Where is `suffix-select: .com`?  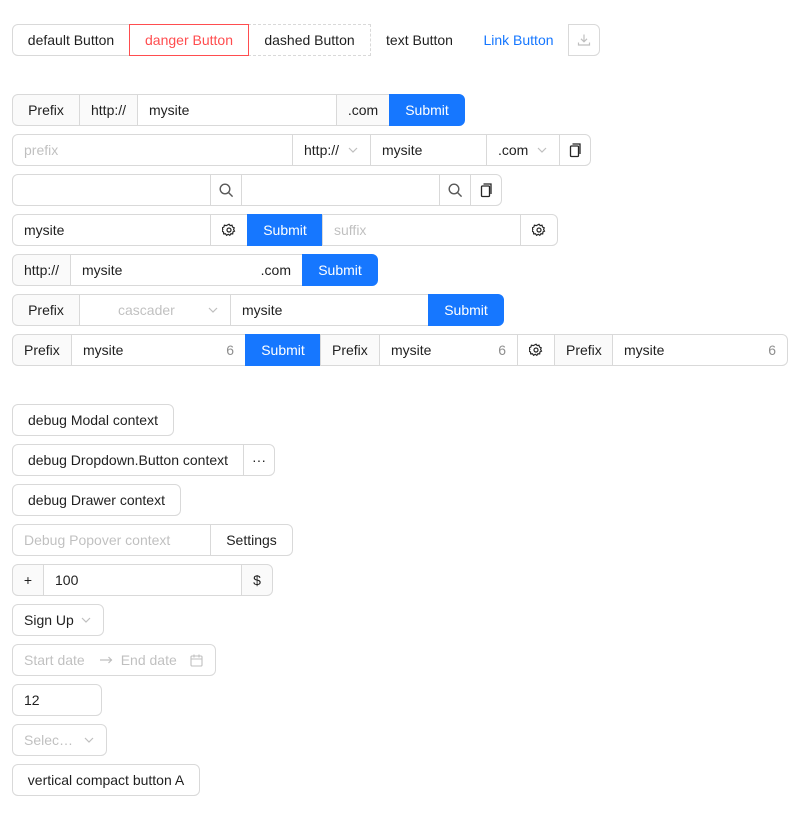
suffix-select: .com is located at coordinates (523, 150).